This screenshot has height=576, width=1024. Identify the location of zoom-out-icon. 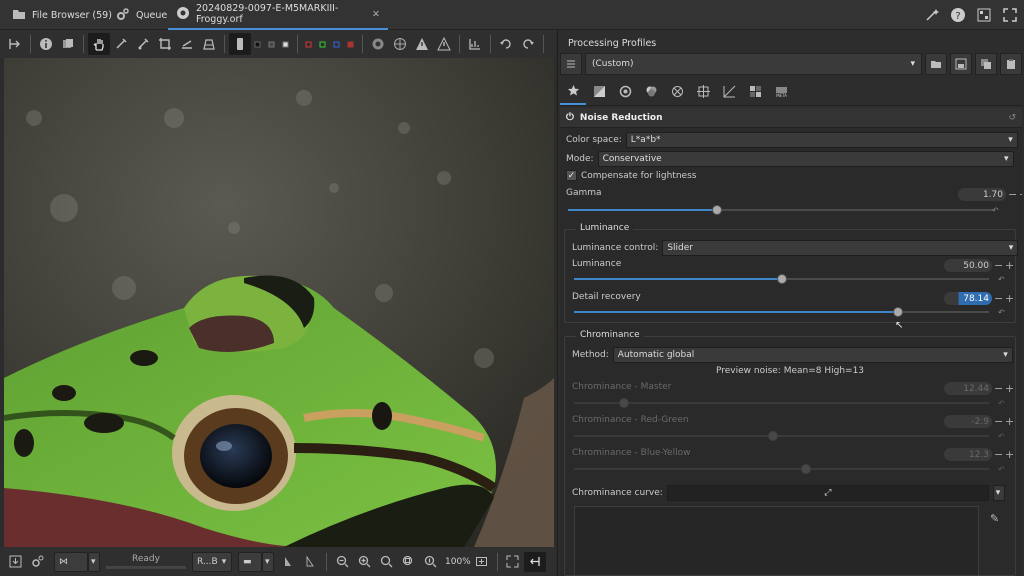
(342, 562).